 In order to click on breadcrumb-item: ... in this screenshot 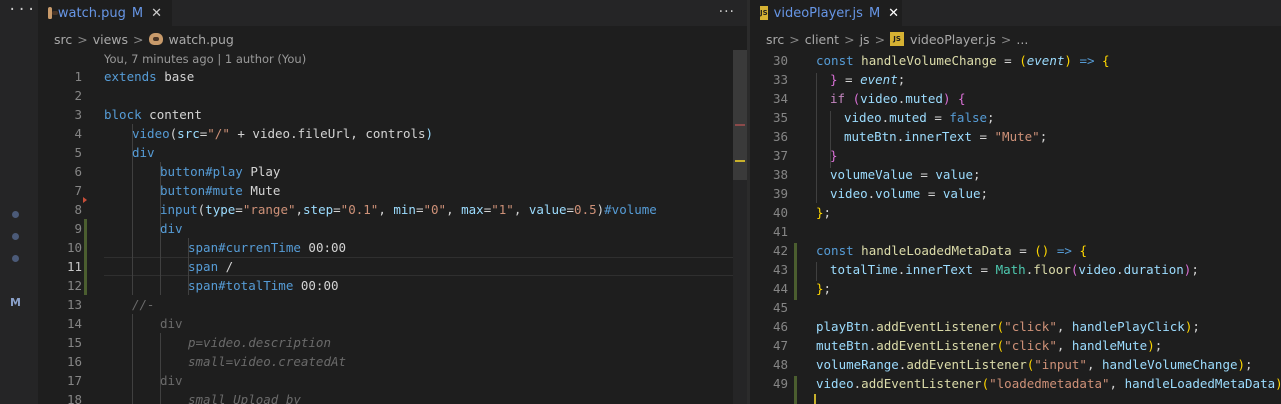, I will do `click(1022, 39)`.